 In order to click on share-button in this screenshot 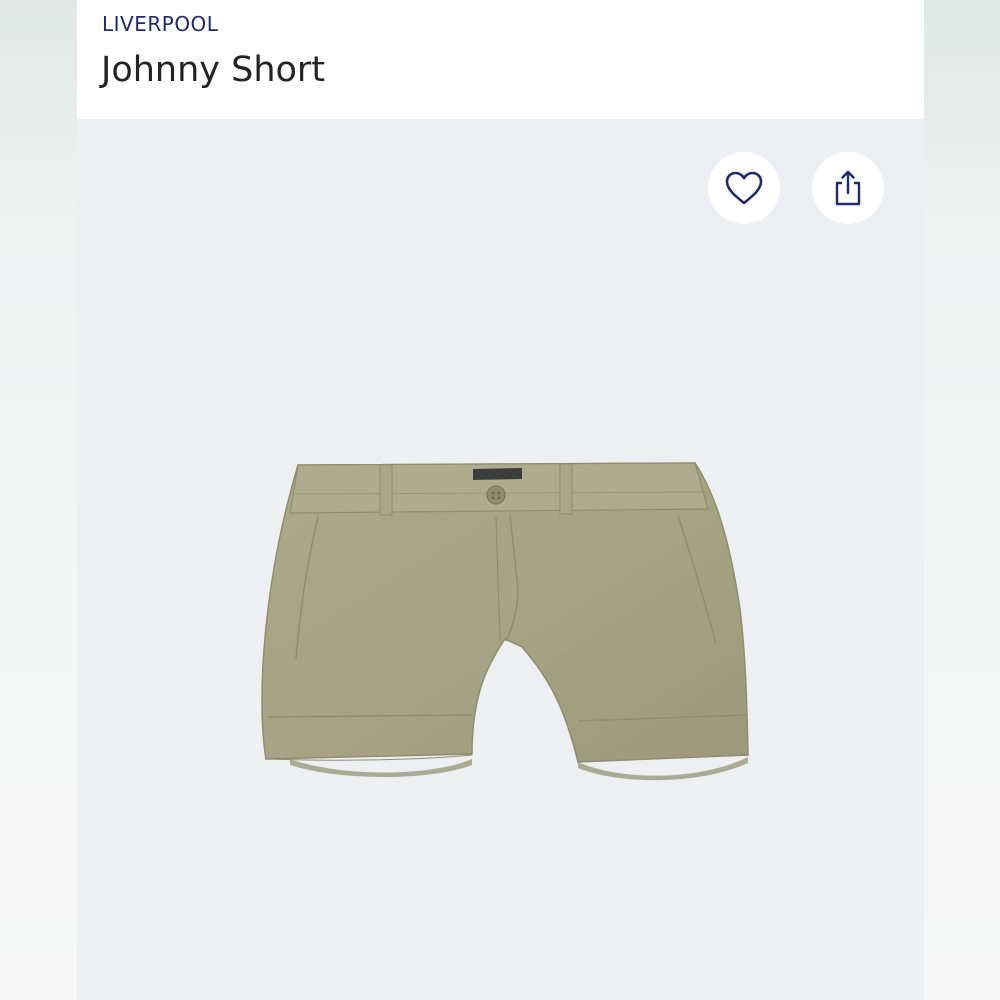, I will do `click(848, 188)`.